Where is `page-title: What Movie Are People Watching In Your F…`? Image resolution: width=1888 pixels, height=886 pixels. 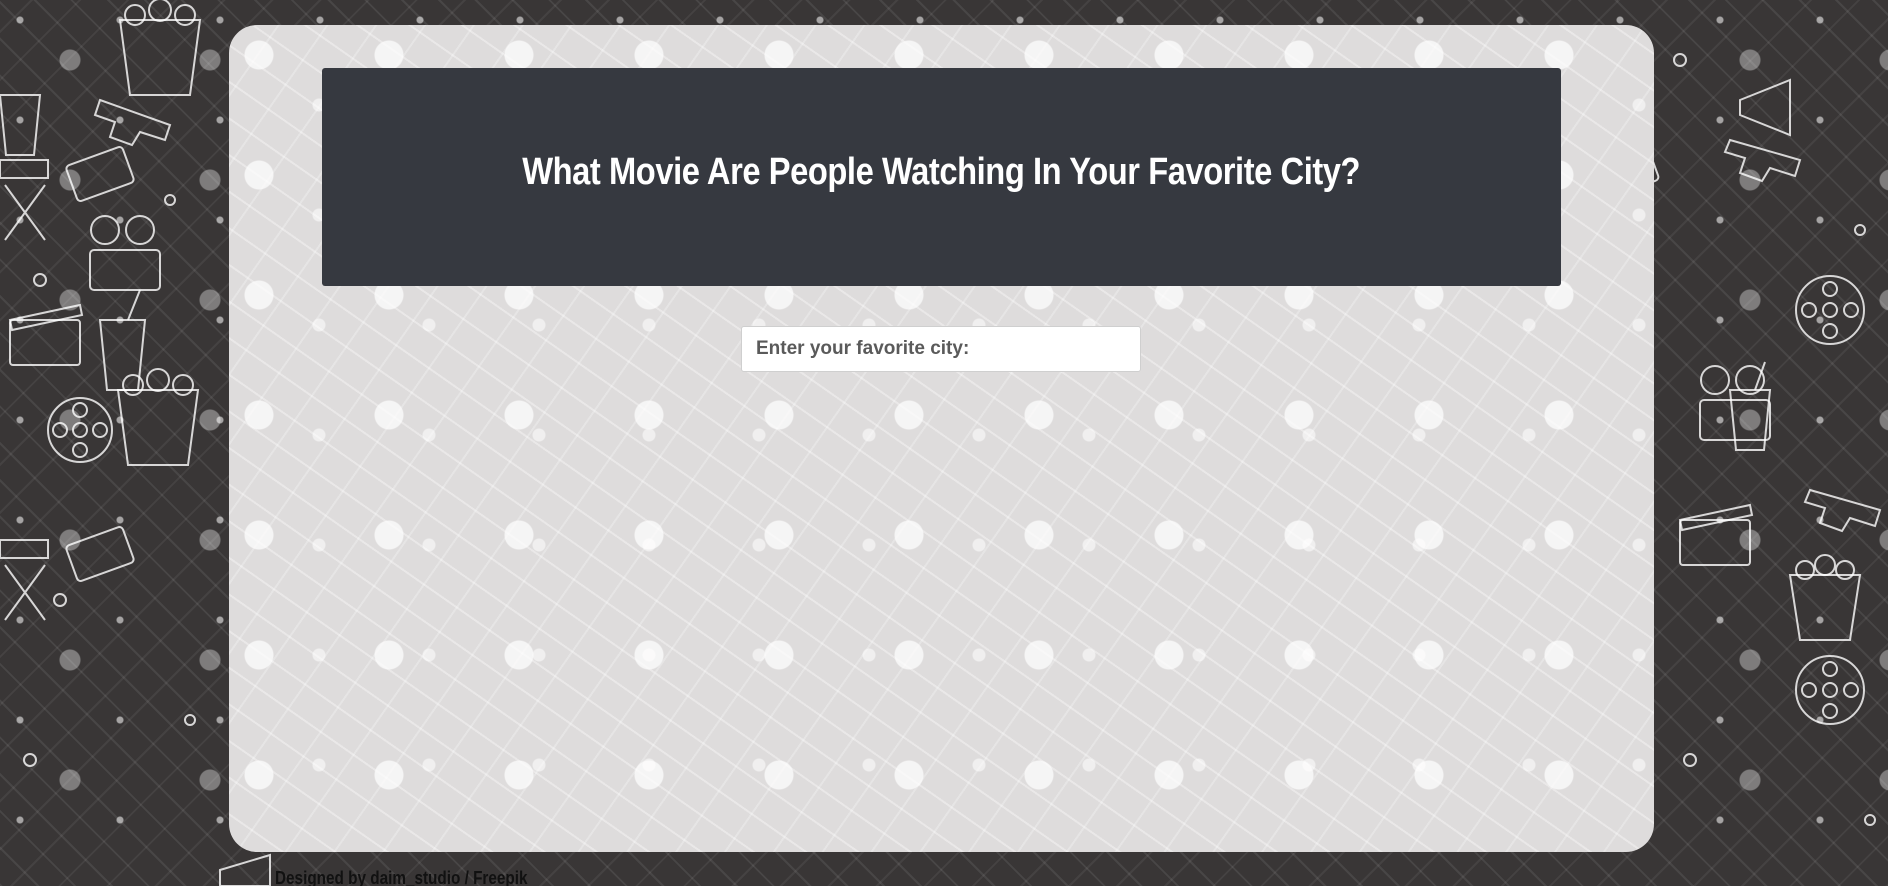 page-title: What Movie Are People Watching In Your F… is located at coordinates (941, 171).